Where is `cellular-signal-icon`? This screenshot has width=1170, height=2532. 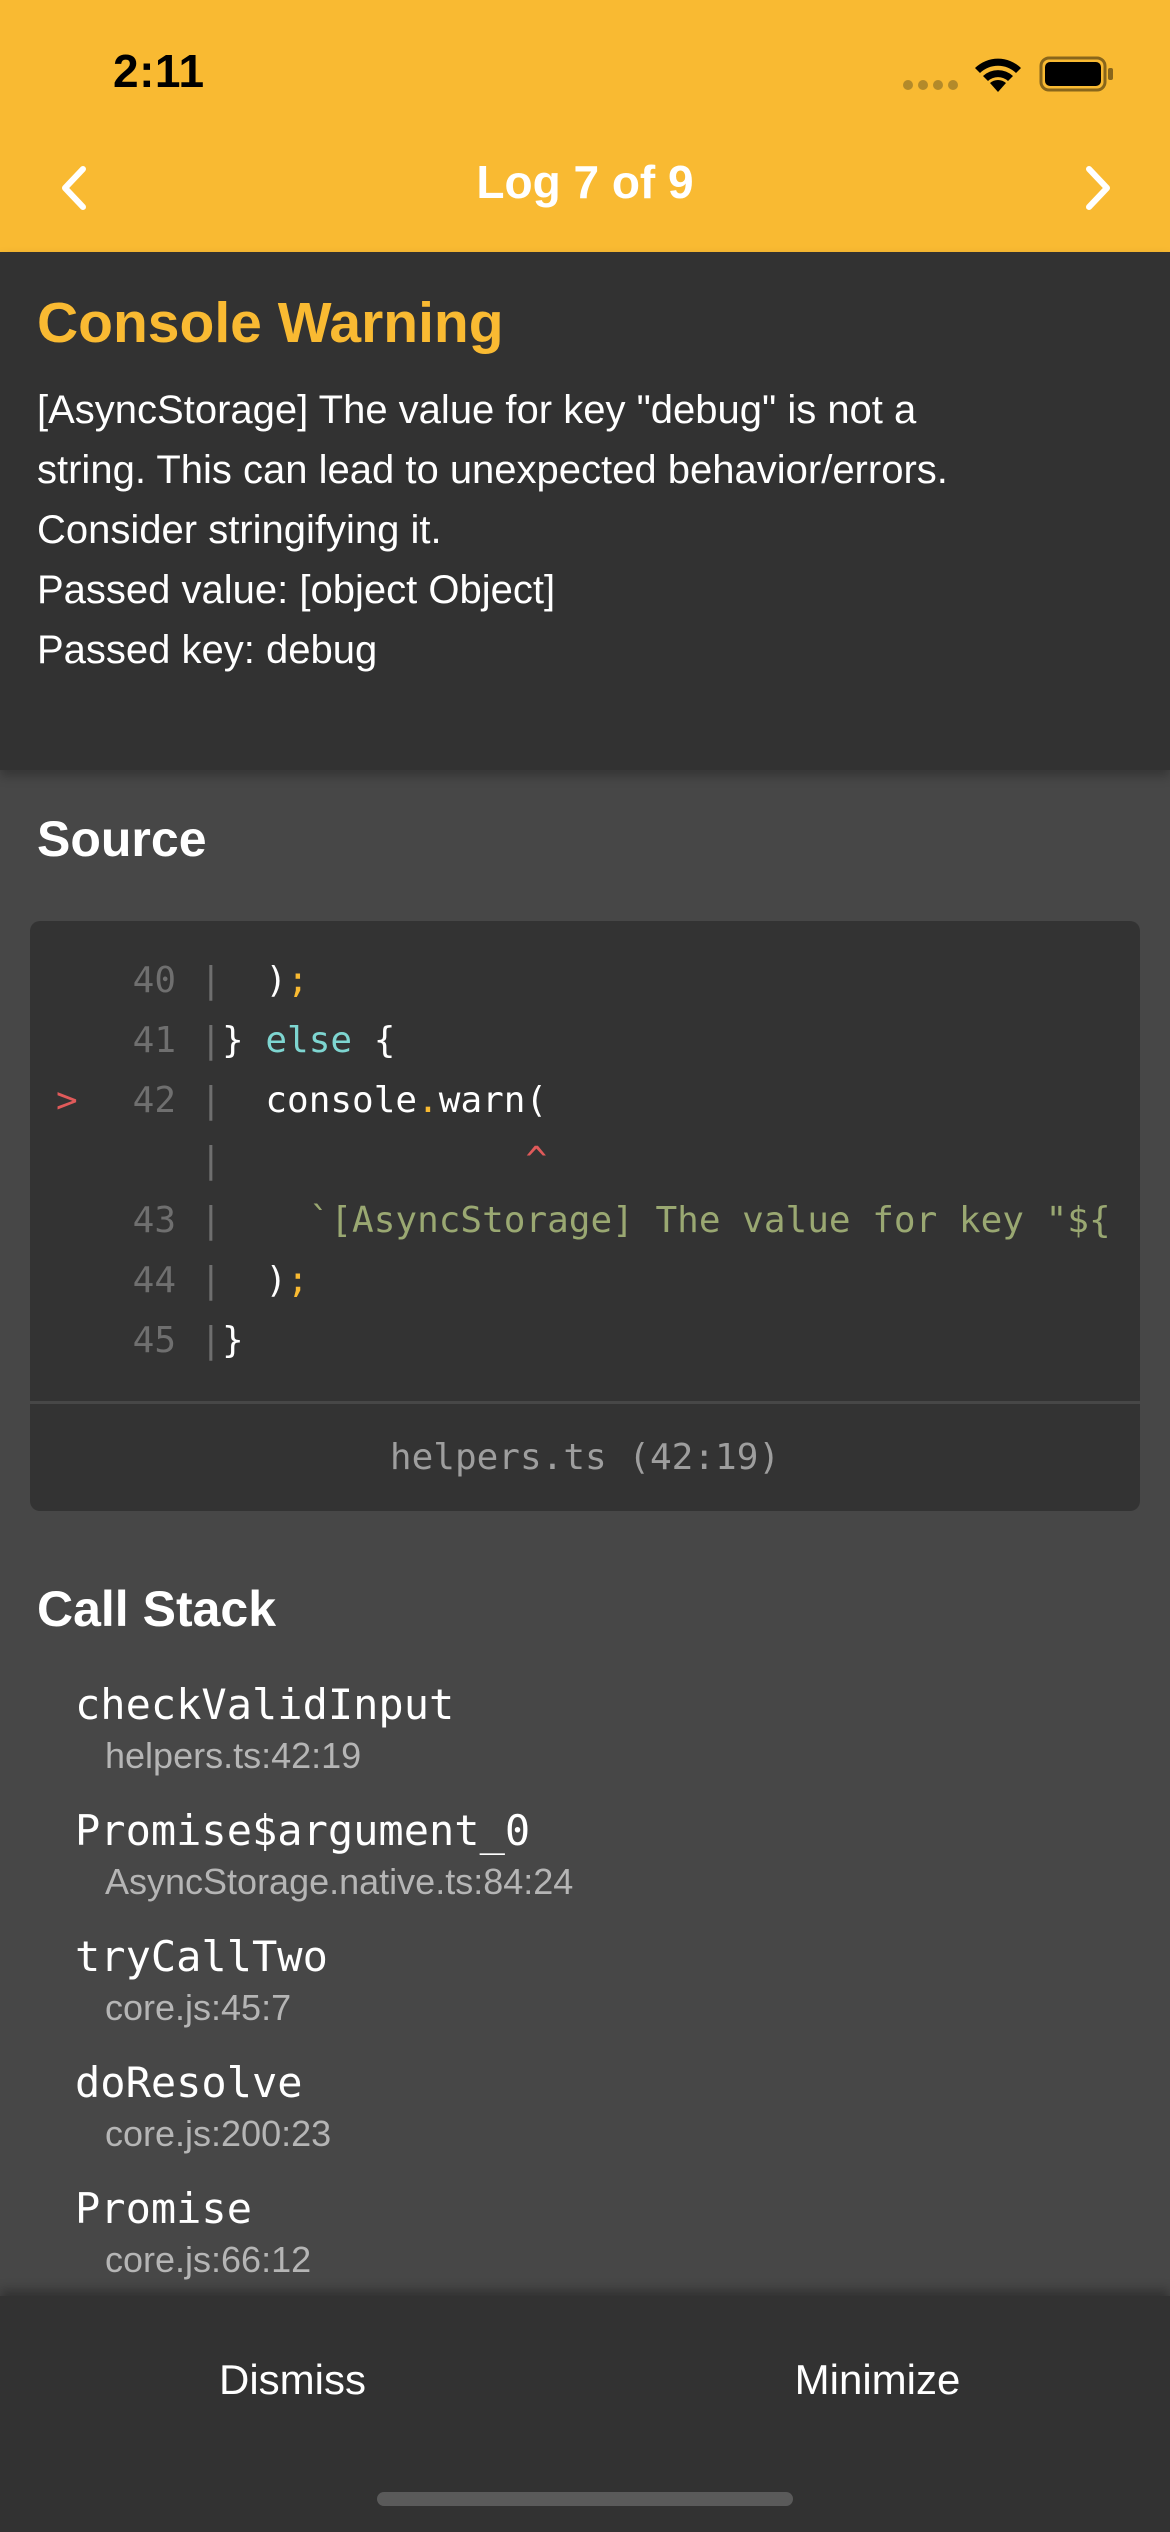
cellular-signal-icon is located at coordinates (930, 85).